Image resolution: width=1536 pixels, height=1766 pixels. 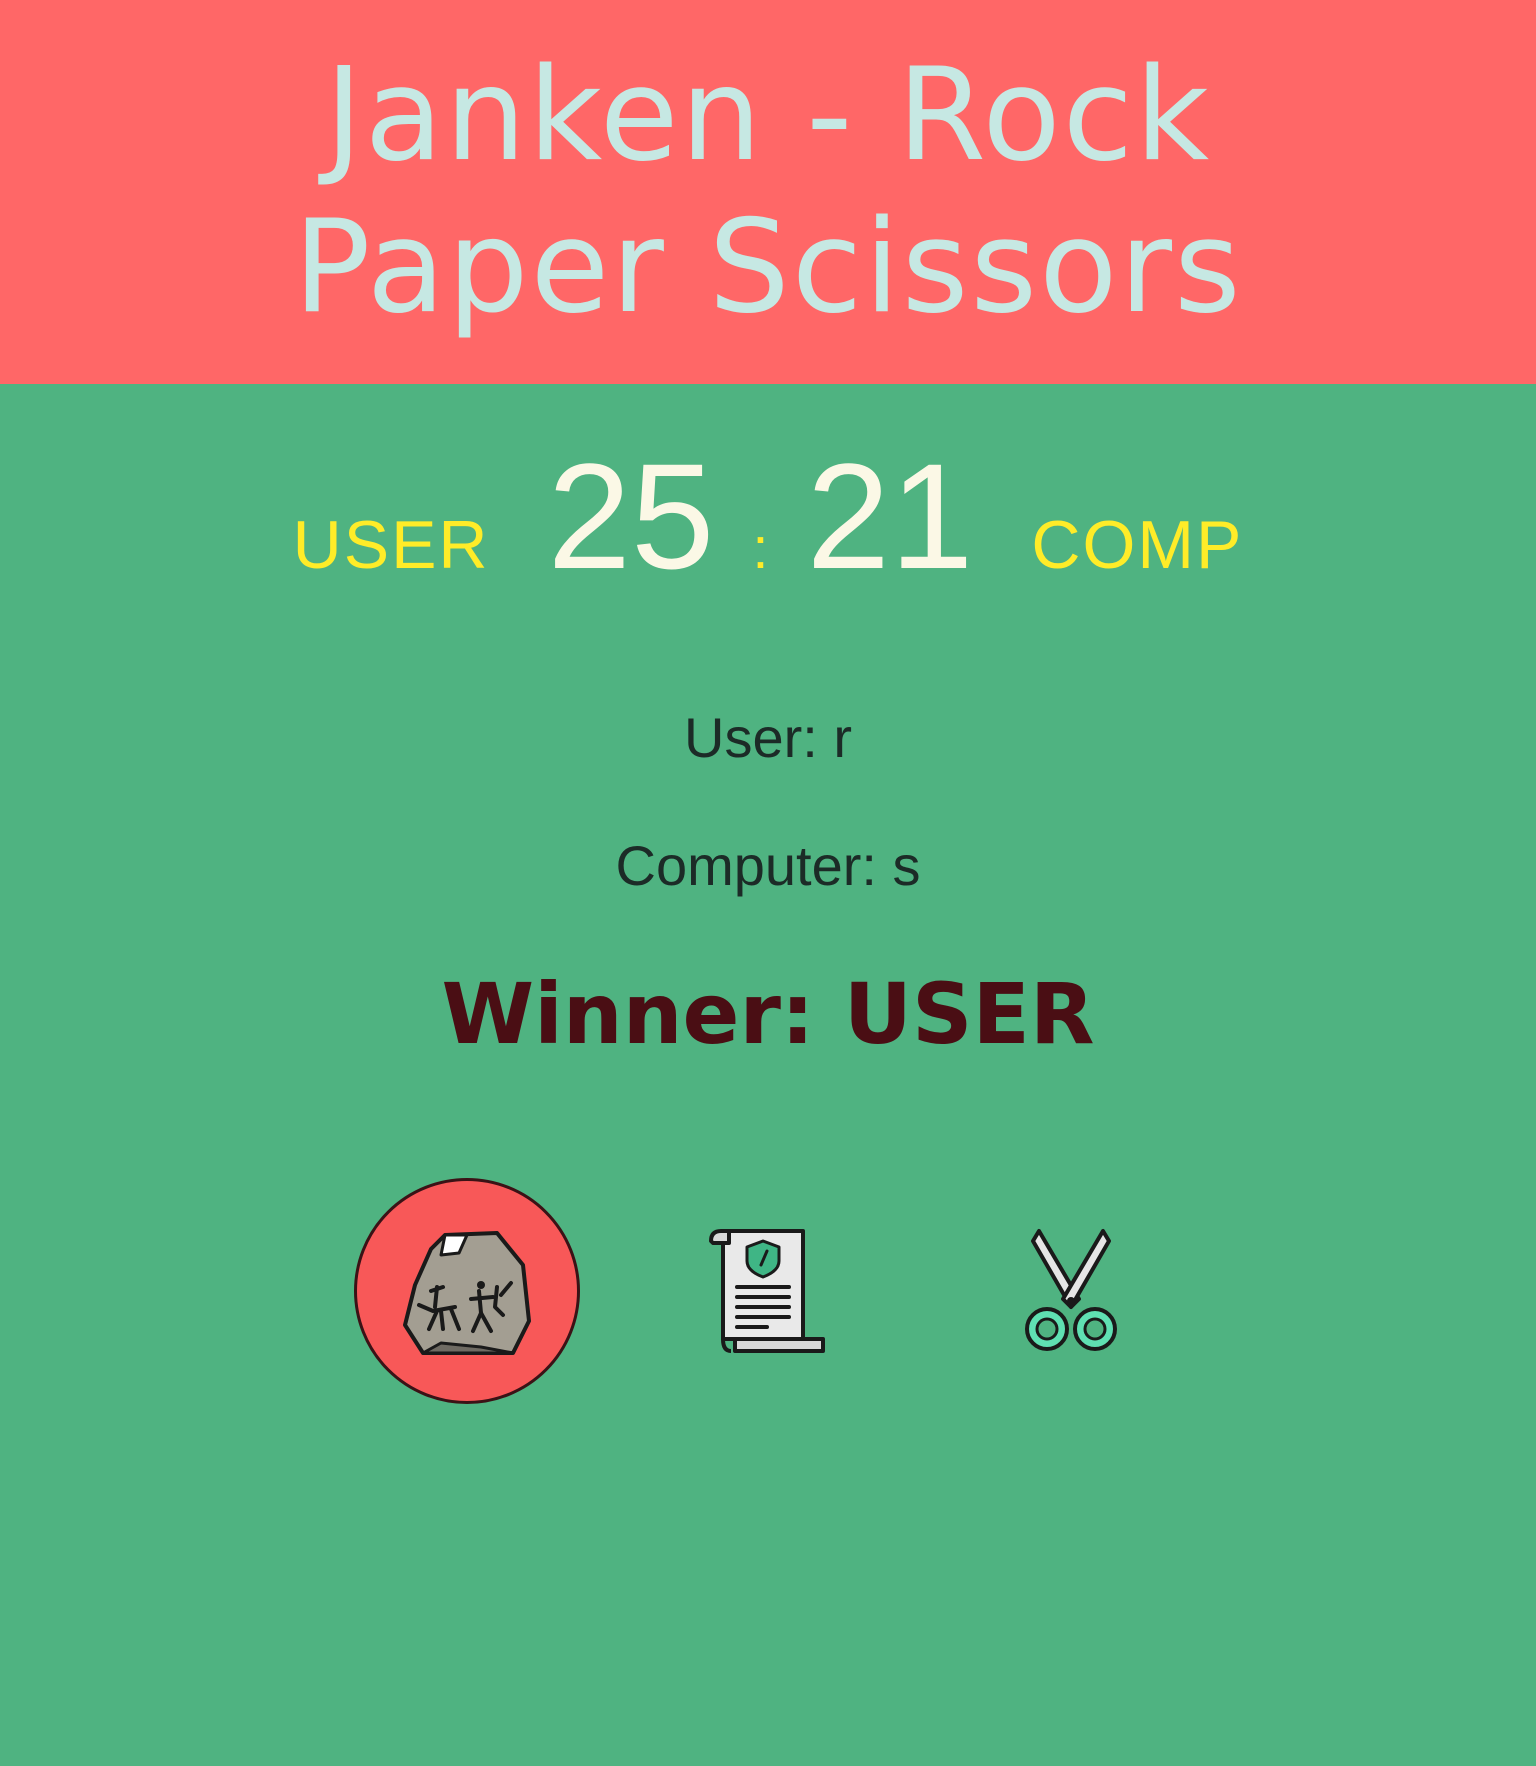 What do you see at coordinates (631, 516) in the screenshot?
I see `user-score: 25` at bounding box center [631, 516].